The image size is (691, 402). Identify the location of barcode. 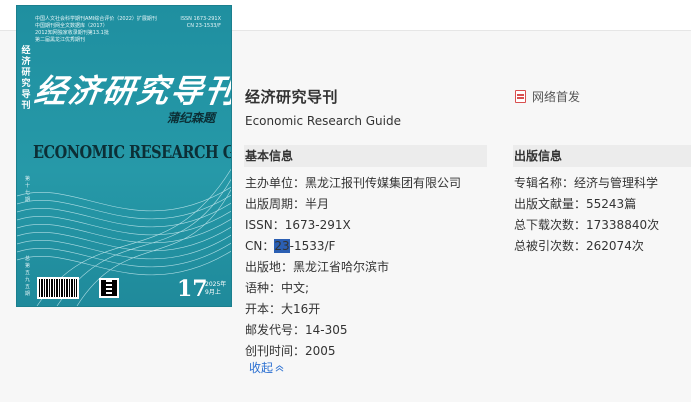
(58, 288).